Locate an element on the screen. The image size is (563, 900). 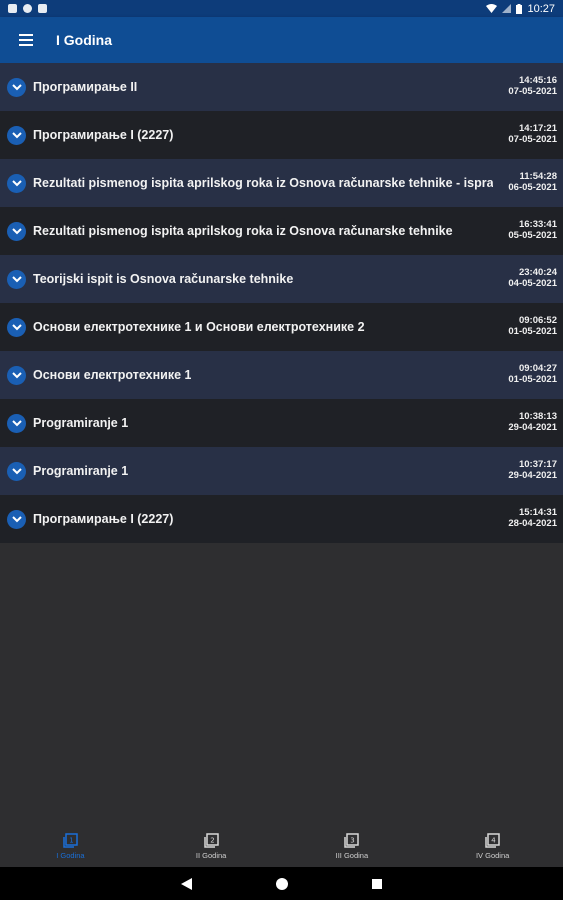
item-timestamp: 11:54:28 06-05-2021 is located at coordinates (532, 182).